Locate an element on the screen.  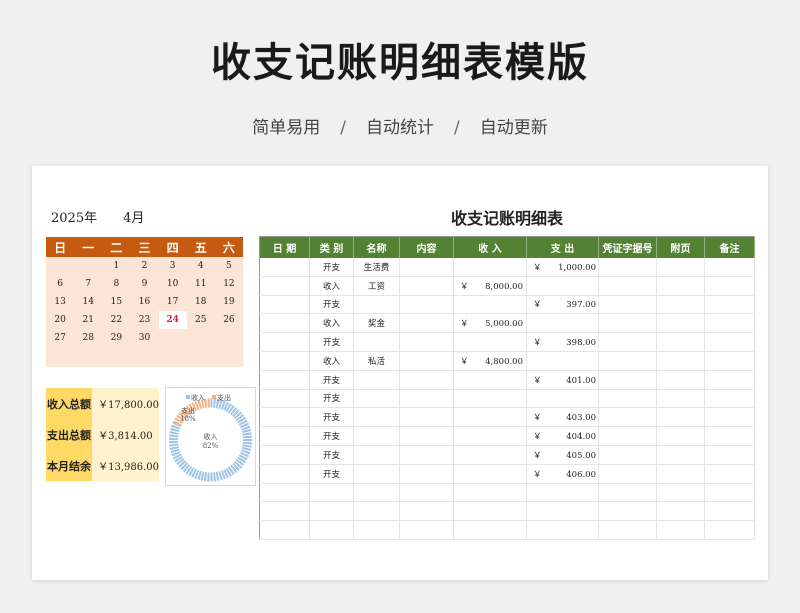
income-total-value: ￥17,800.00 is located at coordinates (125, 403).